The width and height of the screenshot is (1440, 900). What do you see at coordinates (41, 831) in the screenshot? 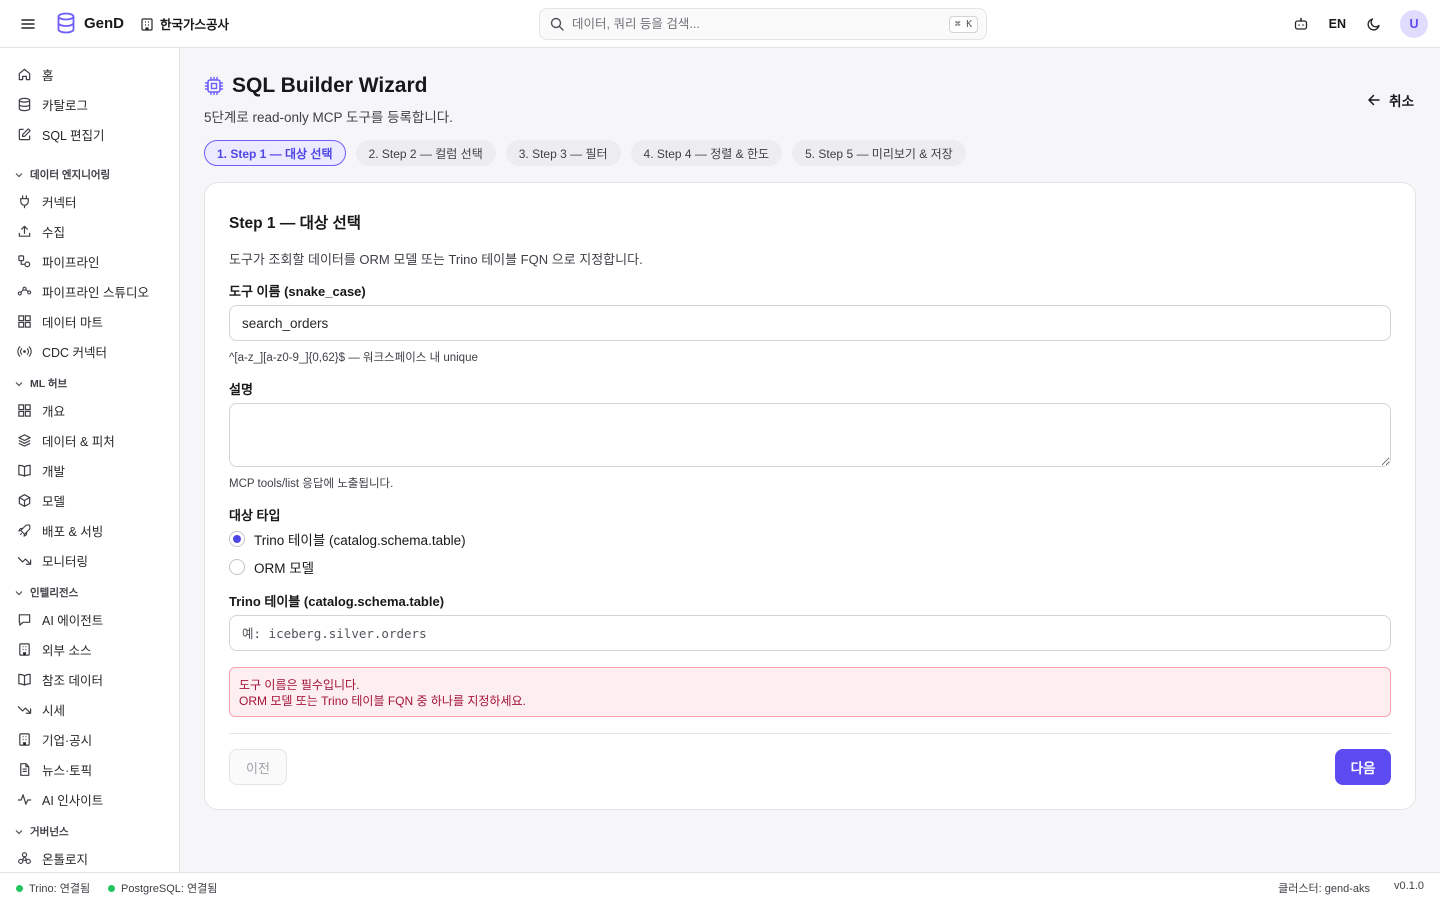
I see `section-governance: 거버넌스` at bounding box center [41, 831].